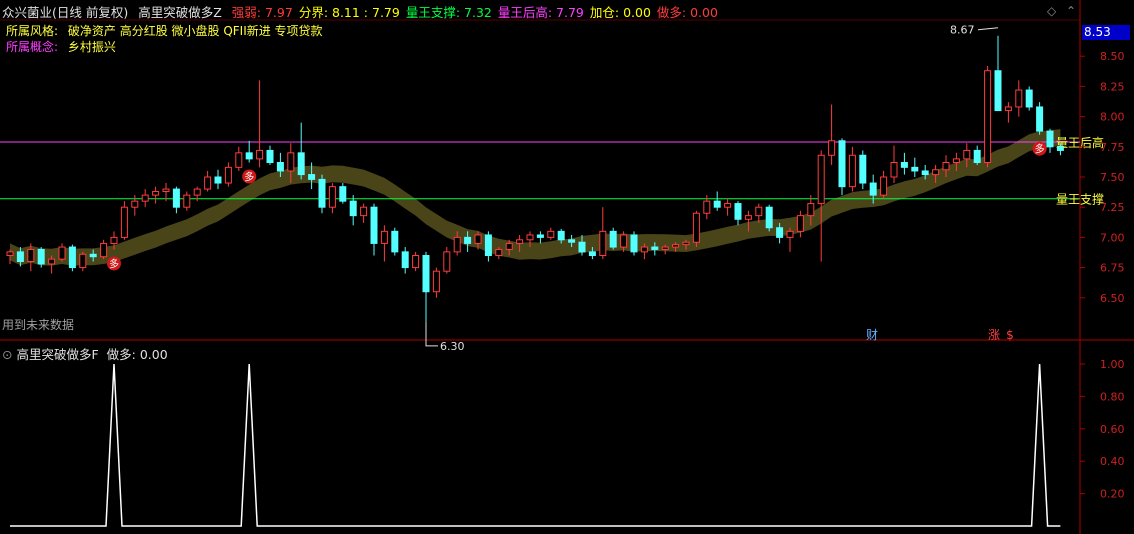 This screenshot has height=534, width=1134. I want to click on price-tick-label-2: 8.00, so click(1112, 117).